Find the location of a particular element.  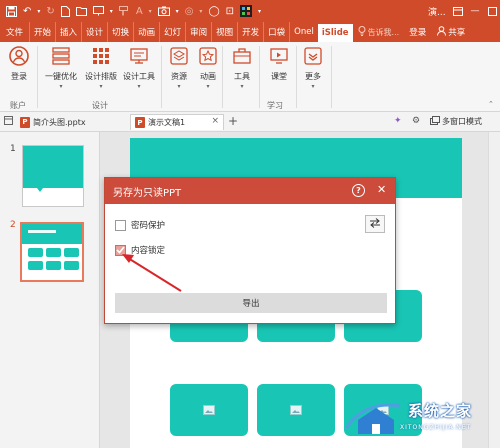

shapes-dropdown-icon: ▾ is located at coordinates (200, 11).